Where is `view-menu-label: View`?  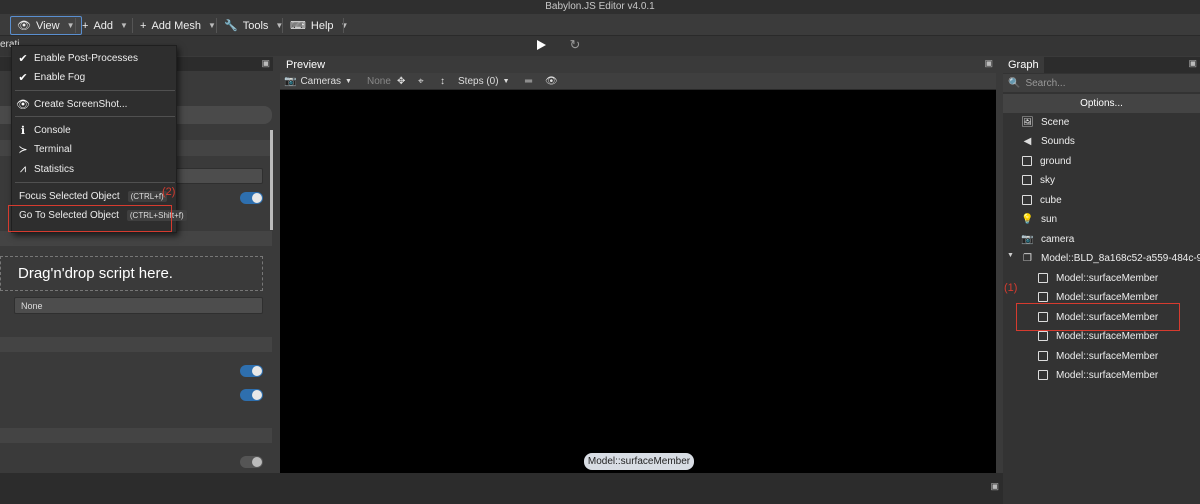 view-menu-label: View is located at coordinates (47, 25).